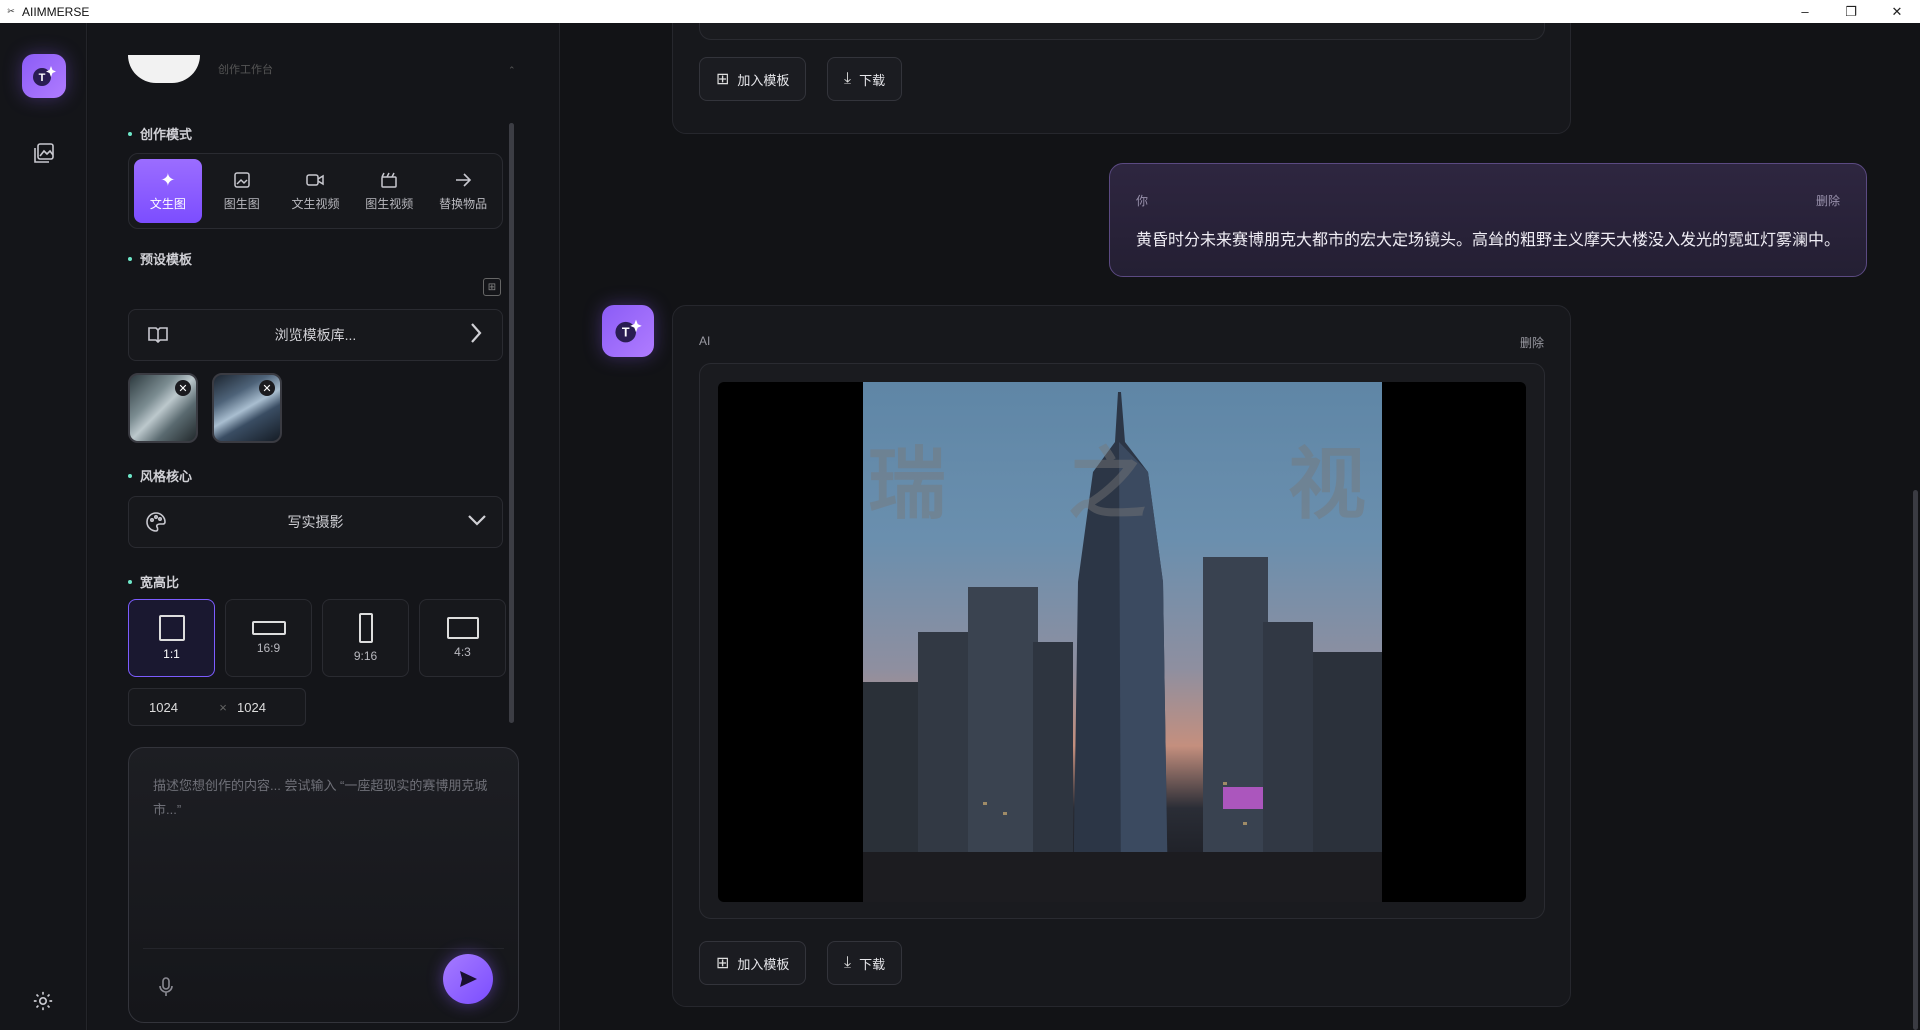 Image resolution: width=1920 pixels, height=1030 pixels. I want to click on message-author: 你, so click(1142, 201).